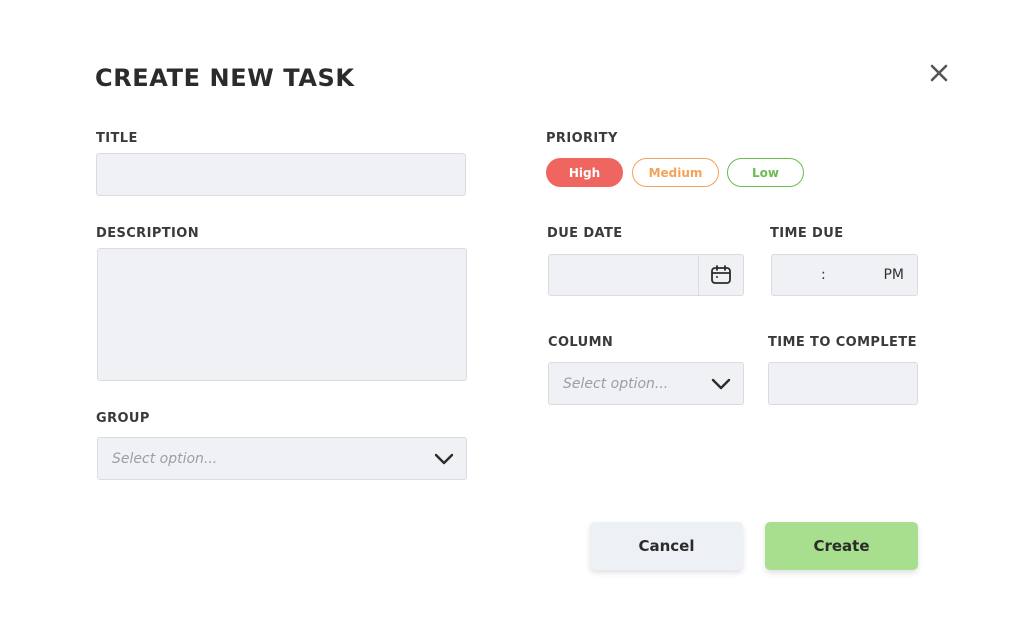 This screenshot has width=1015, height=640. I want to click on priority-low-button: Low, so click(765, 172).